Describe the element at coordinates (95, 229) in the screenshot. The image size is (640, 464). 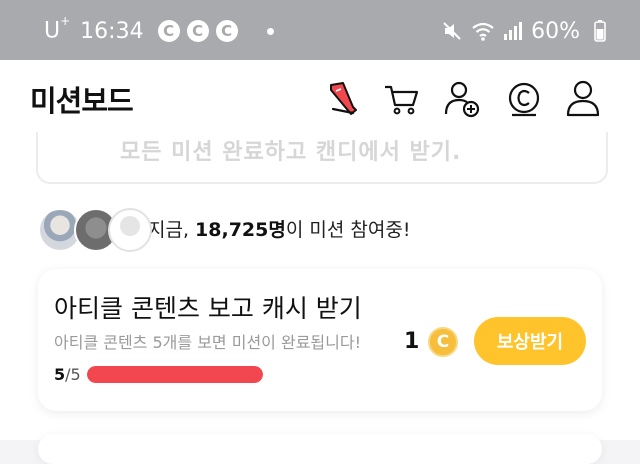
I see `avatar-group` at that location.